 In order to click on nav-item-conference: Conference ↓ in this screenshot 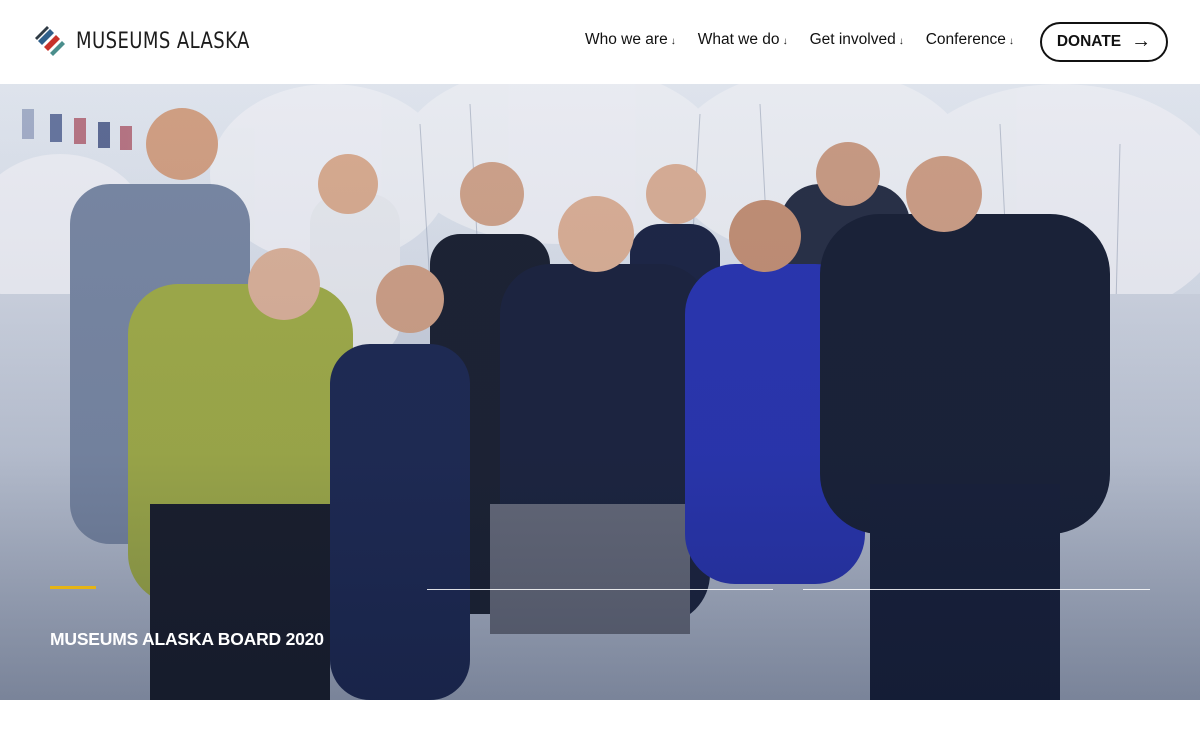, I will do `click(970, 40)`.